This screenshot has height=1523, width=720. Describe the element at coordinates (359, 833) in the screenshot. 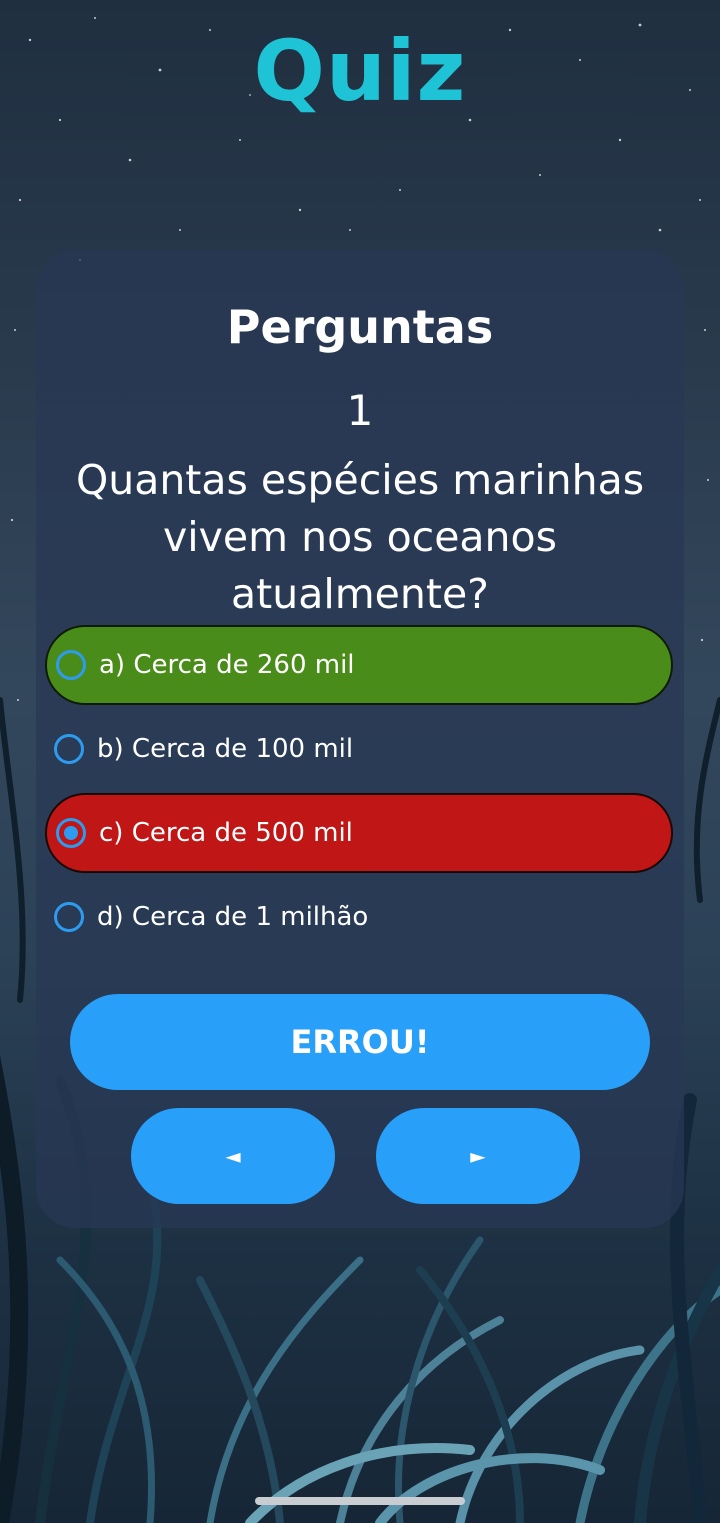

I see `option-c: c) Cerca de 500 mil` at that location.